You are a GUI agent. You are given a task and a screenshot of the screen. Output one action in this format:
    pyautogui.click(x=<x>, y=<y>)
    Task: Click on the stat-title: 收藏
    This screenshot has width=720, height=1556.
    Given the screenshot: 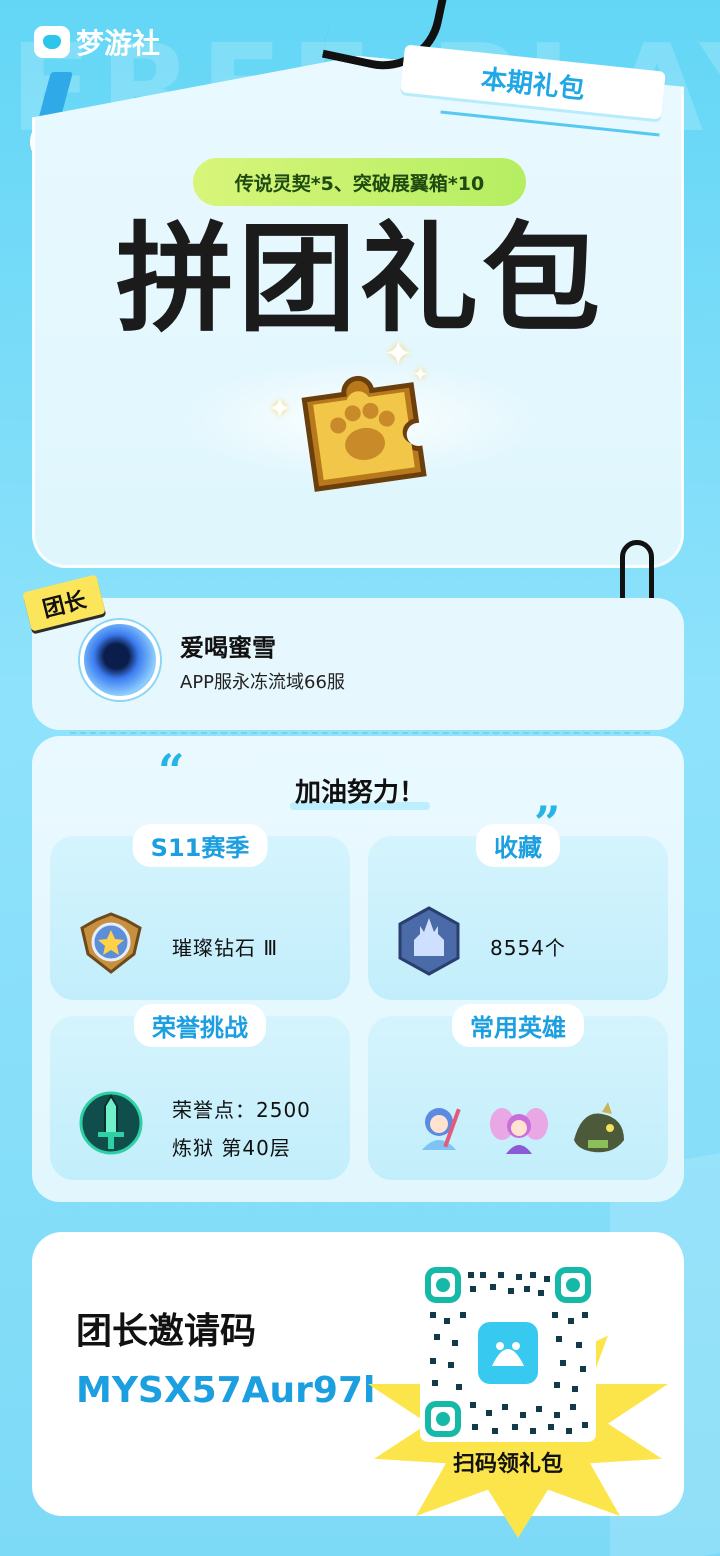 What is the action you would take?
    pyautogui.click(x=518, y=845)
    